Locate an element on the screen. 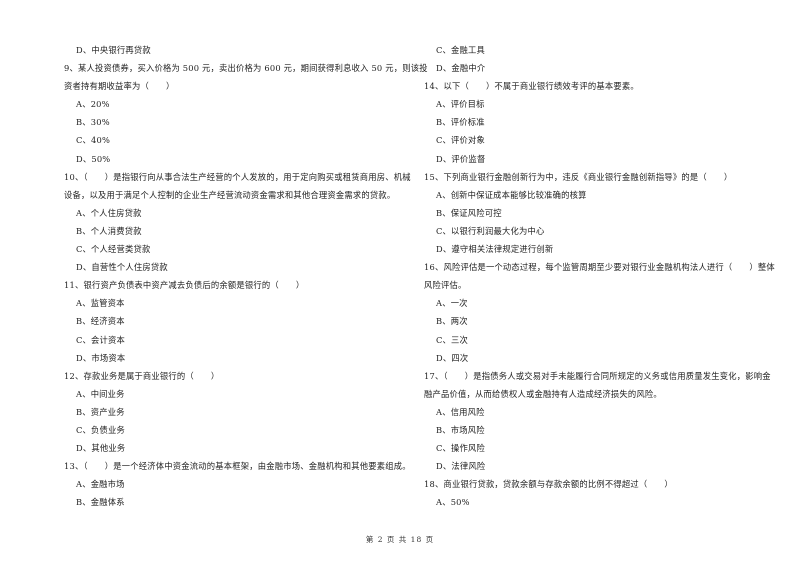  question-text: 15、下列商业银行金融创新行为中，违反《商业银行金融创新指导》的是（ ） is located at coordinates (578, 176).